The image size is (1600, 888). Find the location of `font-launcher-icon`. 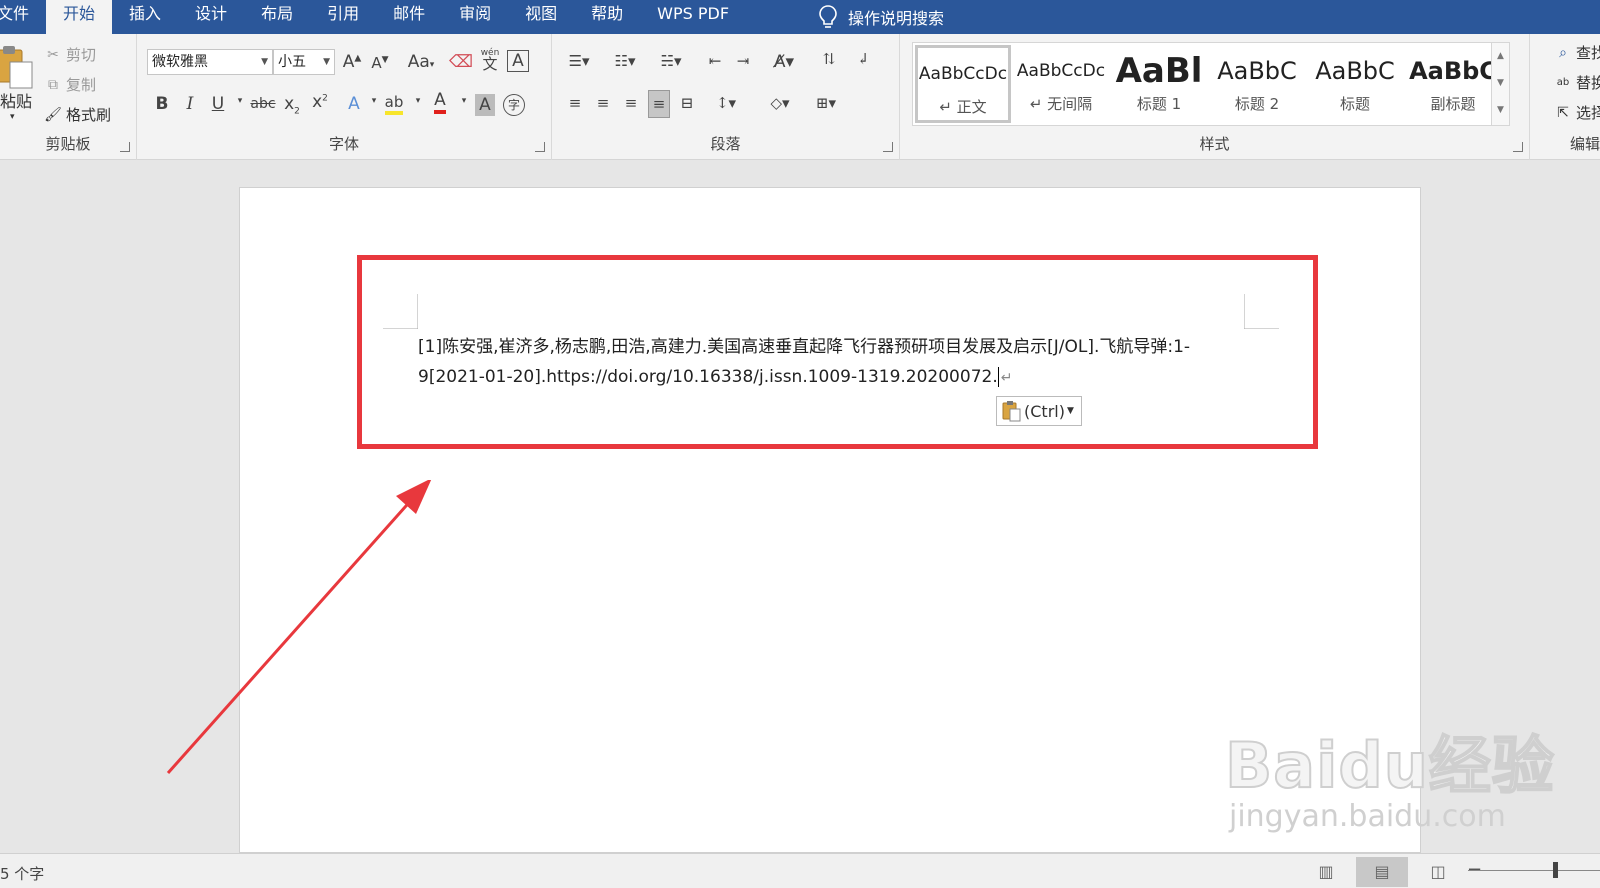

font-launcher-icon is located at coordinates (540, 147).